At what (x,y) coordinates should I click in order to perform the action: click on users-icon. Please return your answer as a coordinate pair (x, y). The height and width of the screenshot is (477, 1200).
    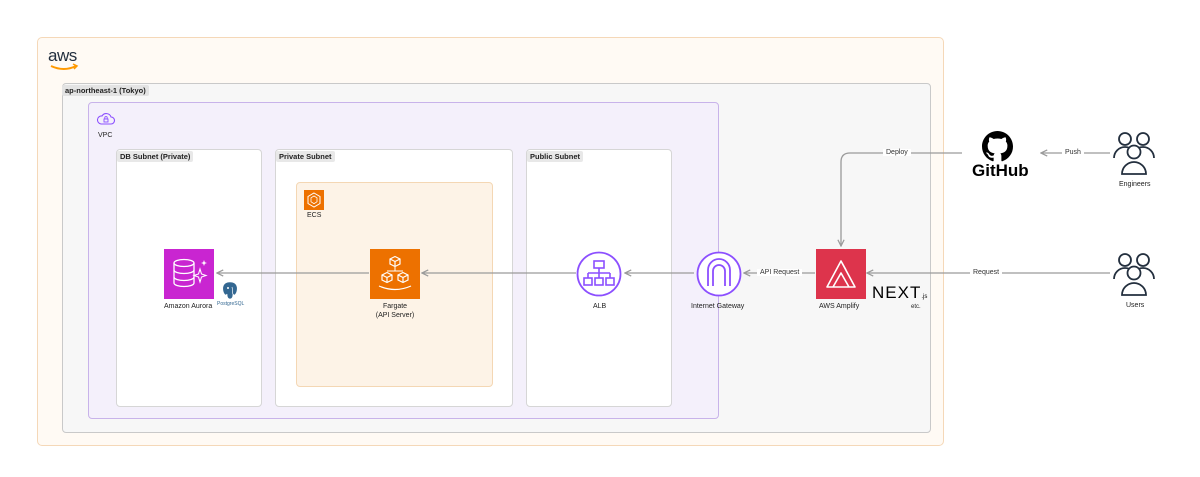
    Looking at the image, I should click on (1134, 275).